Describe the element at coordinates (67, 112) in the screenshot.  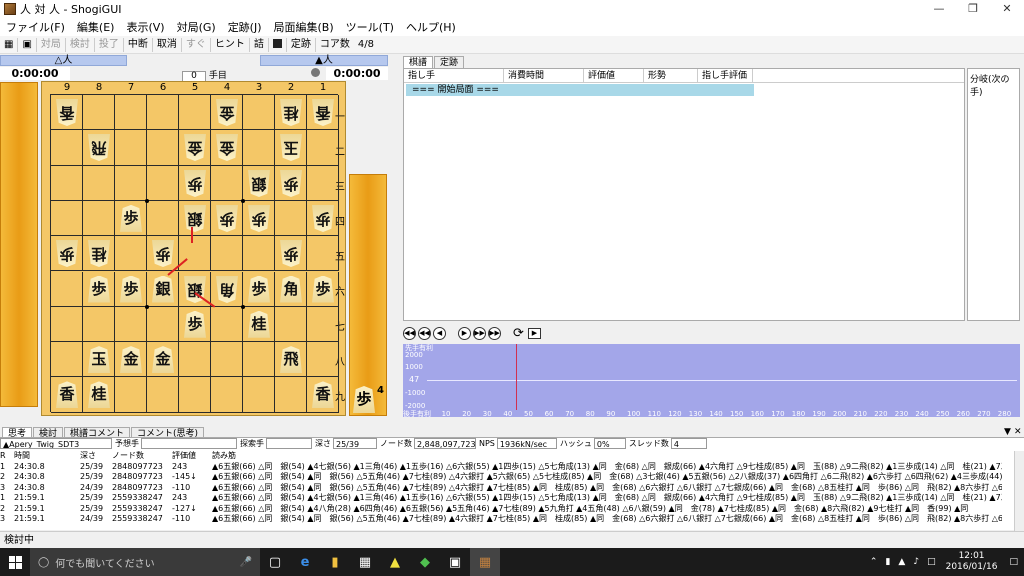
I see `gote-piece: 香` at that location.